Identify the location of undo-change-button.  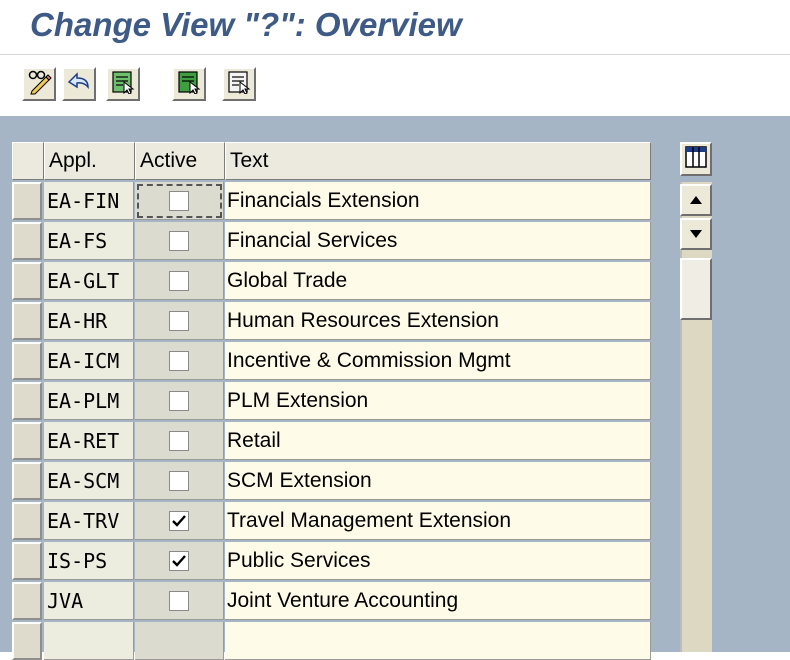
(79, 84).